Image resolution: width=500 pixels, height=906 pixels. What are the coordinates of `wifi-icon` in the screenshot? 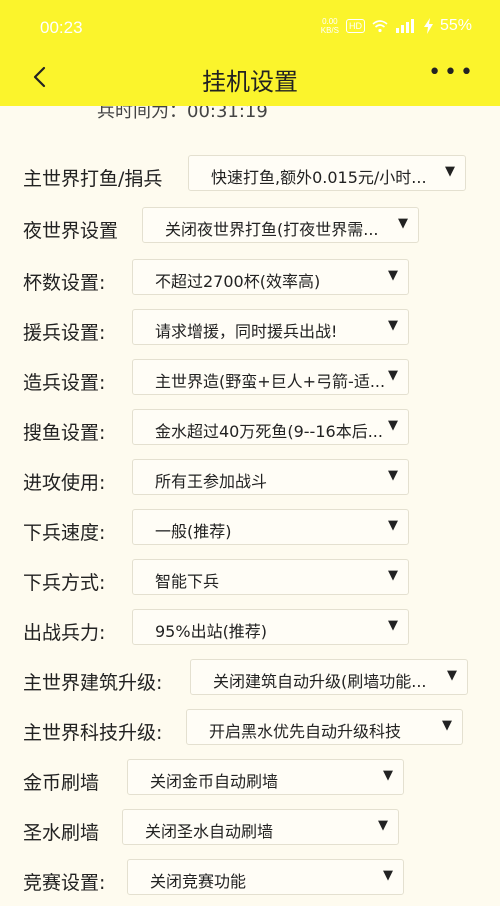 It's located at (380, 26).